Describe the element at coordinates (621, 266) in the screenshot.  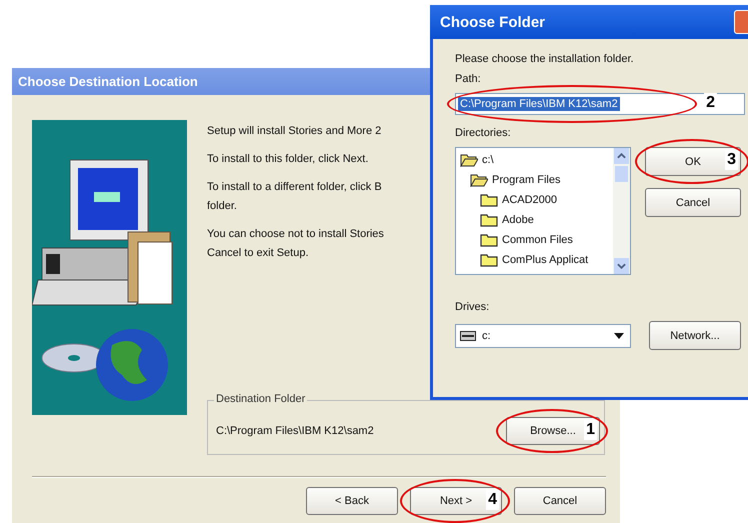
I see `scroll-down-icon` at that location.